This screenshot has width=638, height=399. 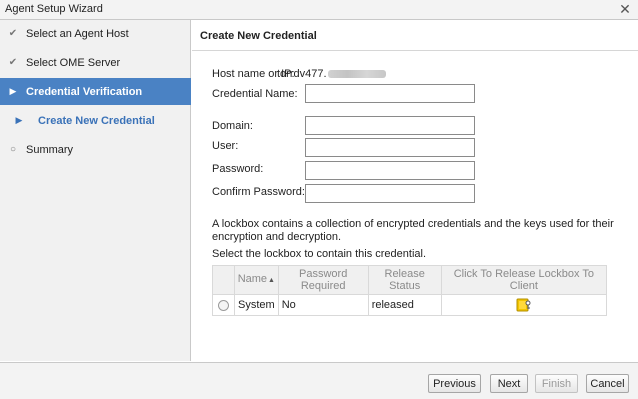 I want to click on step-label: Credential Verification, so click(x=84, y=91).